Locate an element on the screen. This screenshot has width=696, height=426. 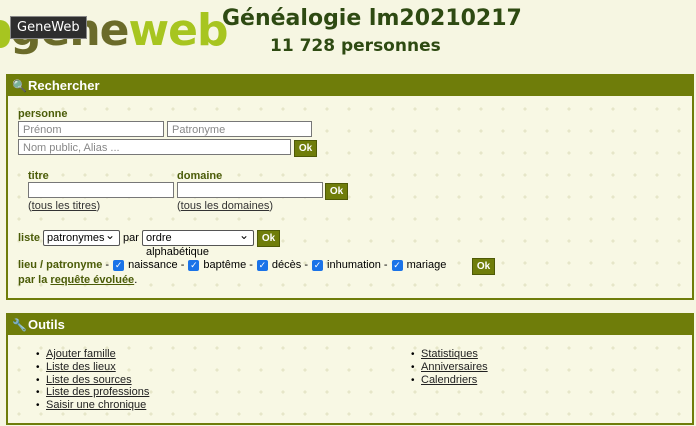
person-ok-button: Ok is located at coordinates (305, 148).